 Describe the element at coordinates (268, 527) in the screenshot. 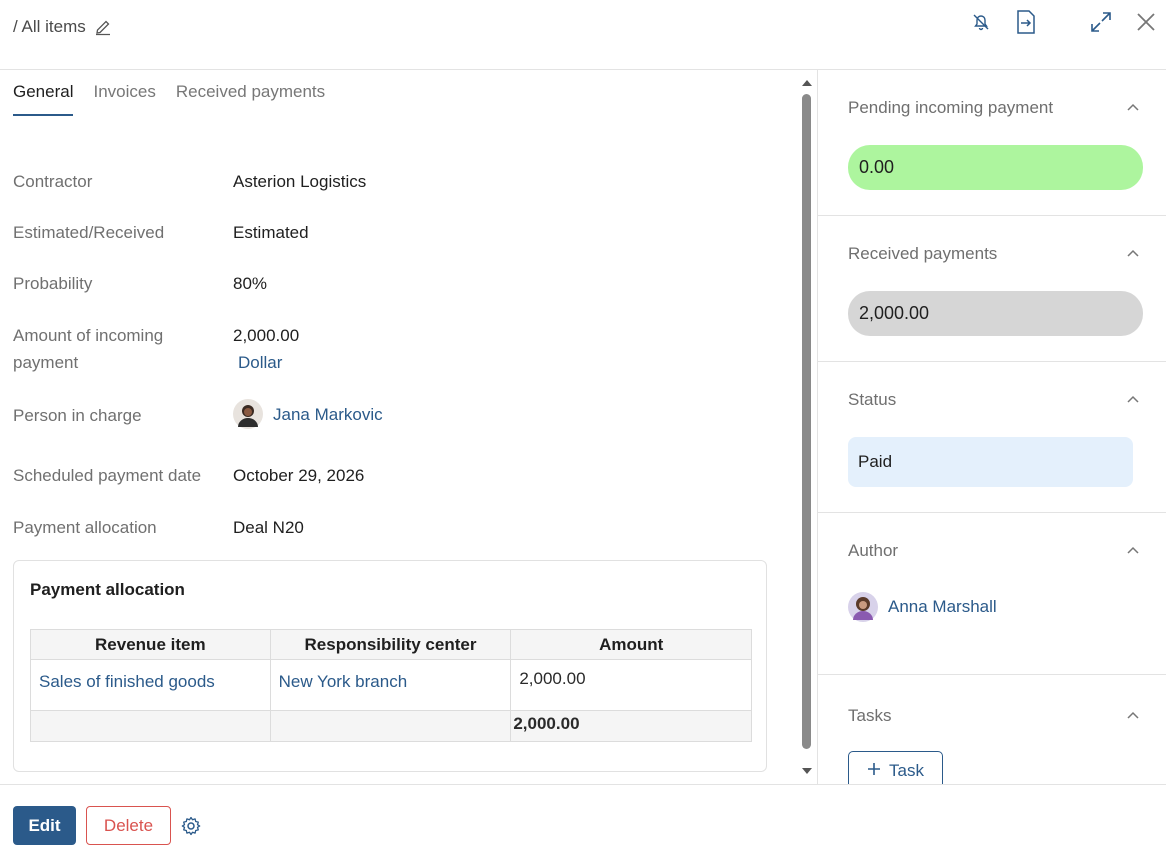

I see `deal-link: Deal N20` at that location.